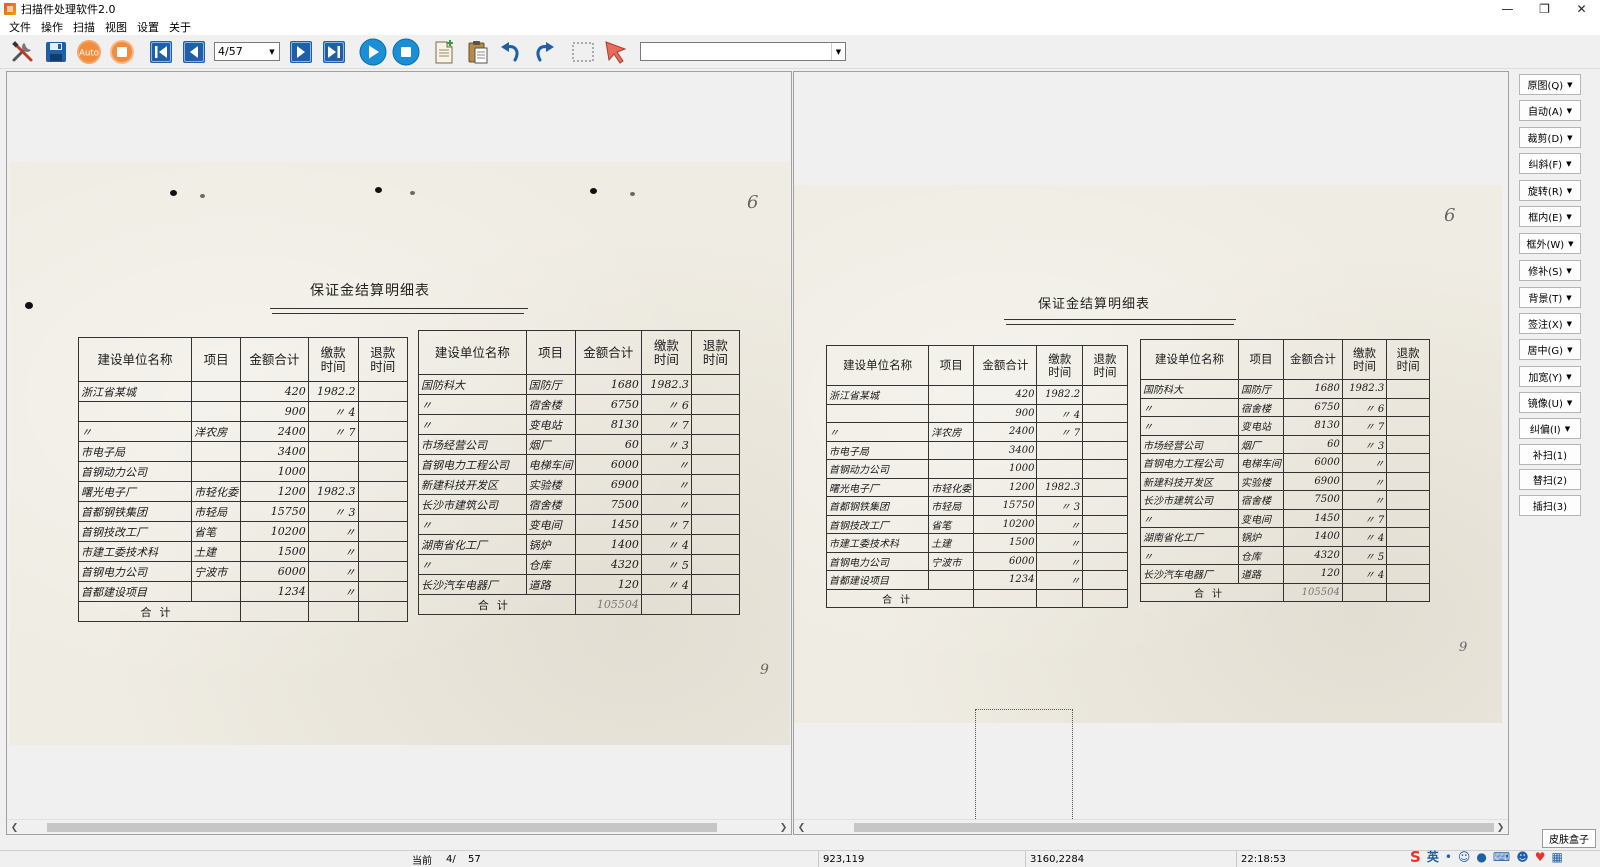 The image size is (1600, 867). What do you see at coordinates (445, 52) in the screenshot?
I see `copy-button` at bounding box center [445, 52].